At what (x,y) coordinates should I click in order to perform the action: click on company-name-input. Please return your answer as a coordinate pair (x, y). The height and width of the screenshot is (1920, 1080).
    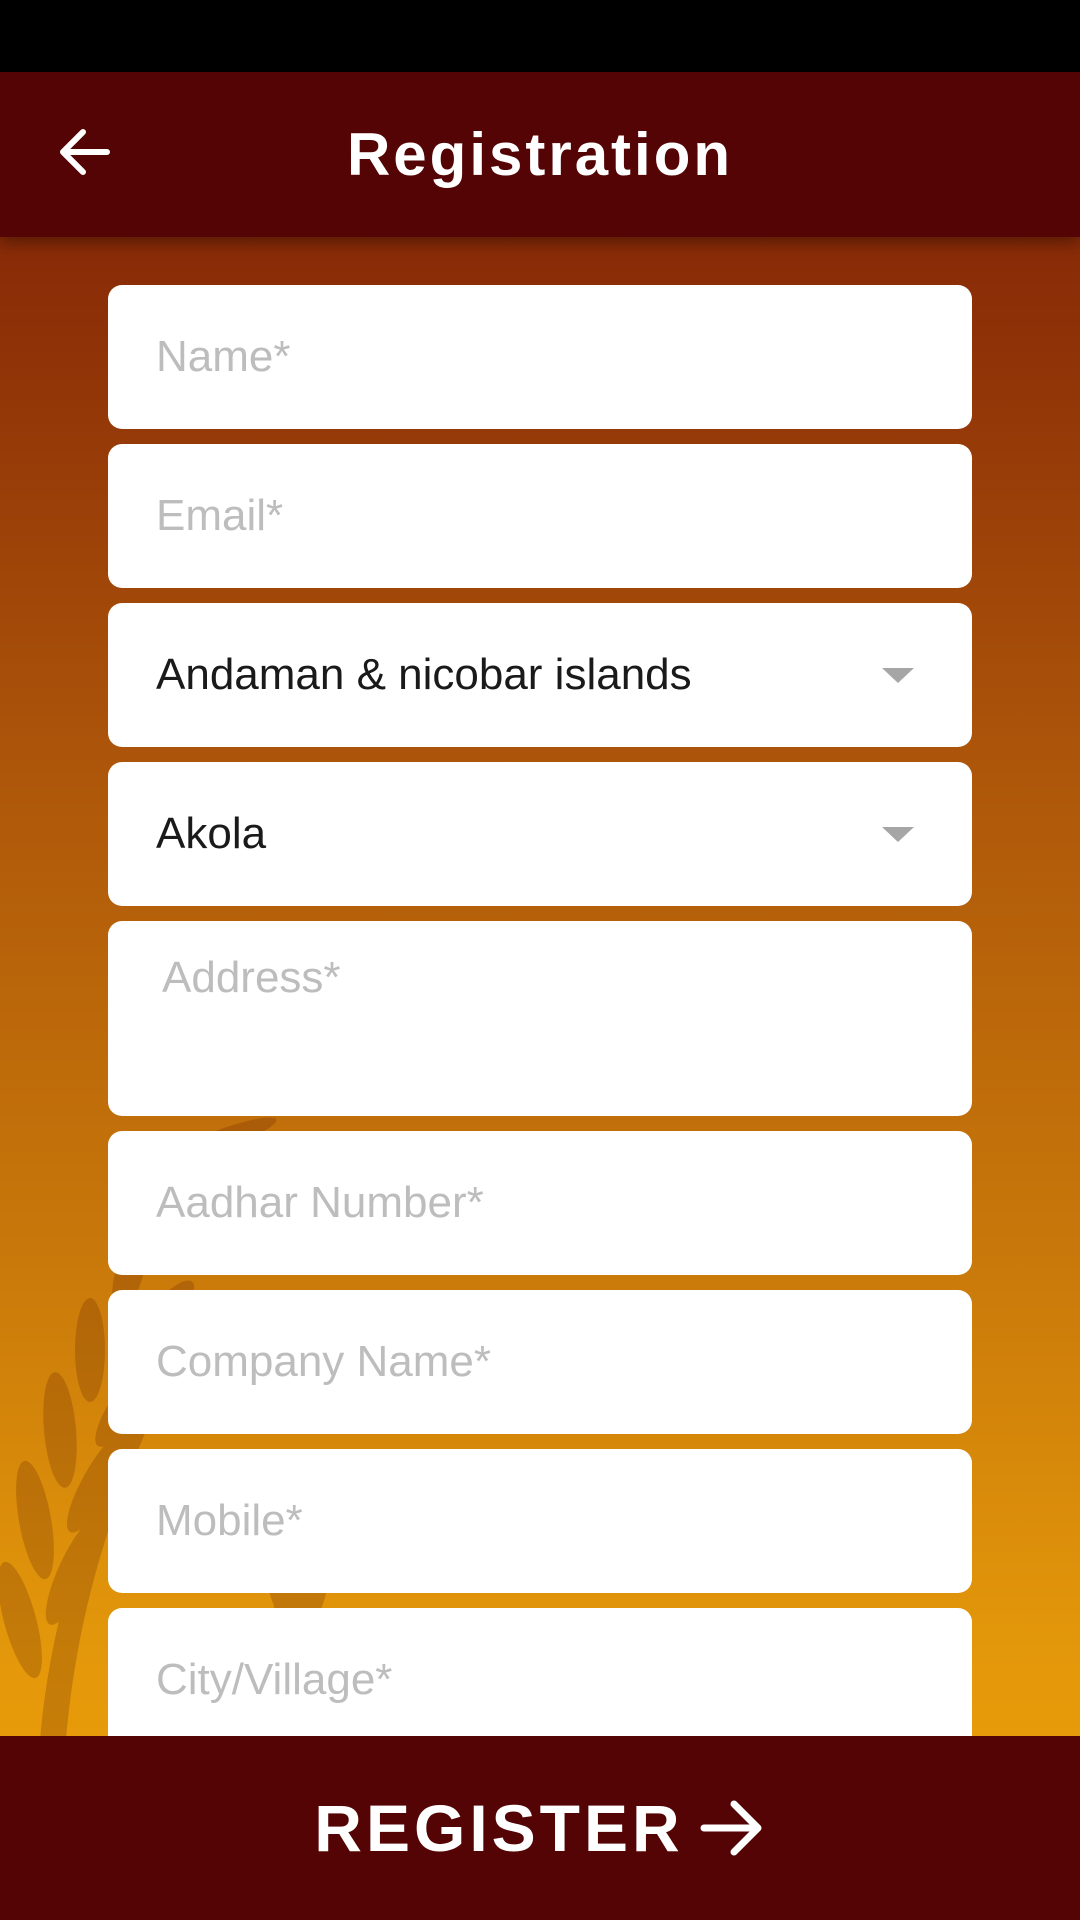
    Looking at the image, I should click on (540, 1362).